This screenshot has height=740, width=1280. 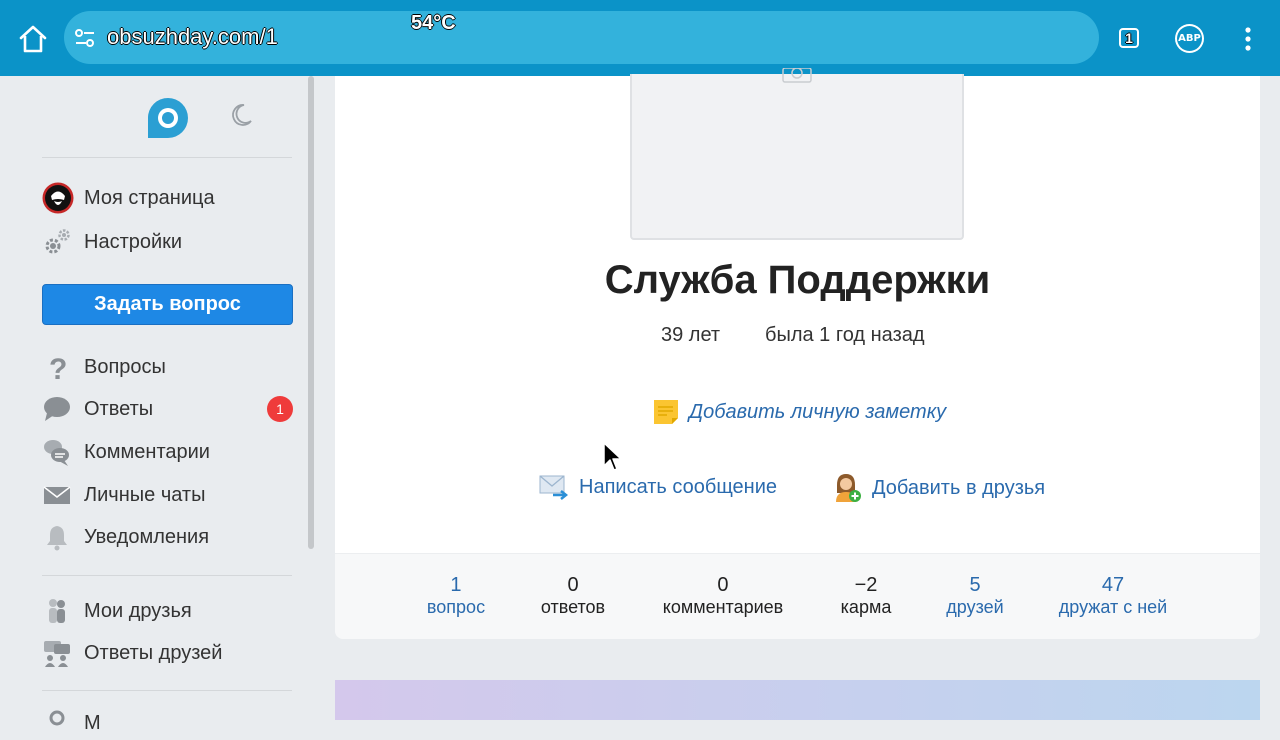 What do you see at coordinates (58, 242) in the screenshot?
I see `gear-icon` at bounding box center [58, 242].